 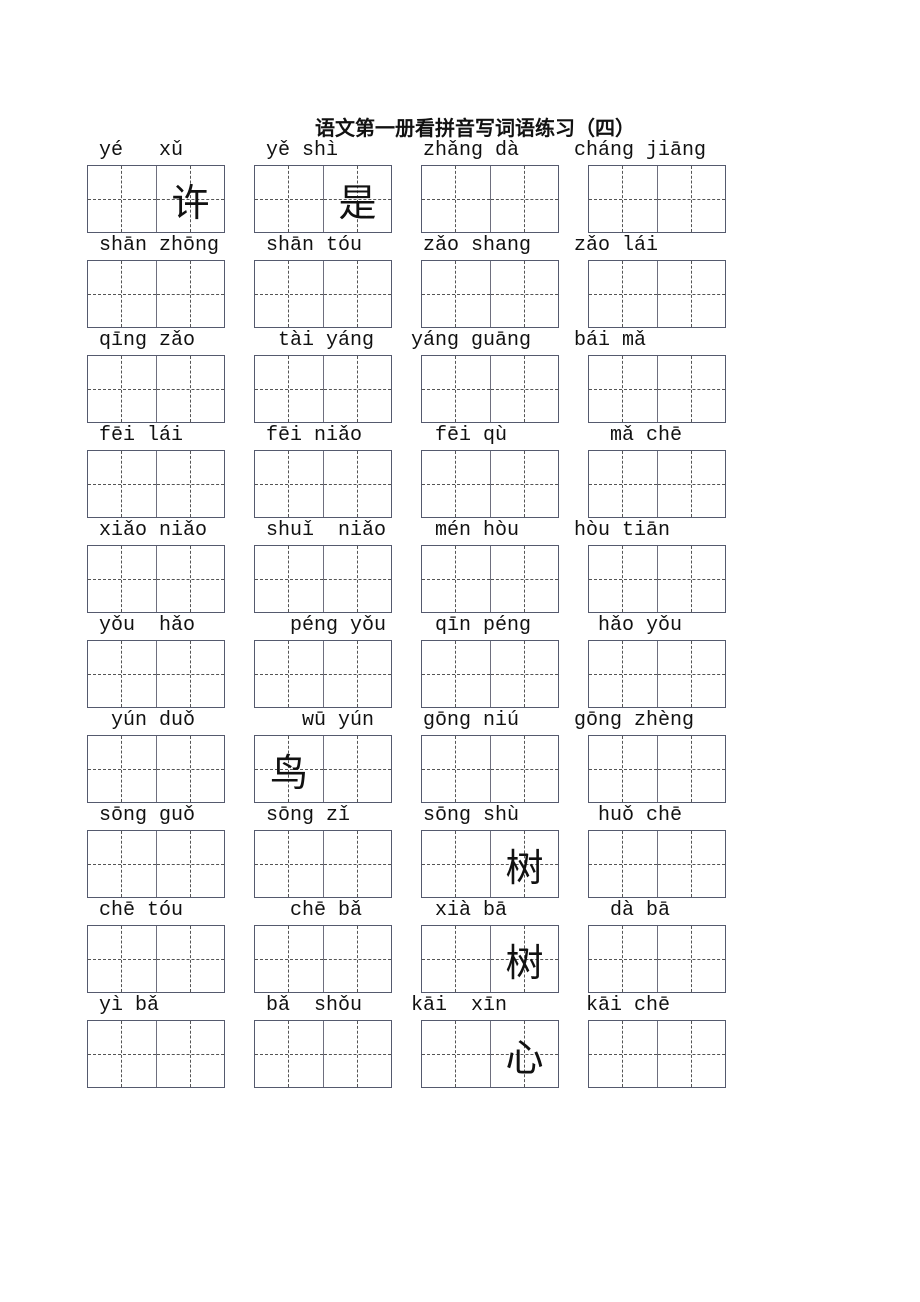 I want to click on writing-cell: 鸟, so click(x=289, y=769).